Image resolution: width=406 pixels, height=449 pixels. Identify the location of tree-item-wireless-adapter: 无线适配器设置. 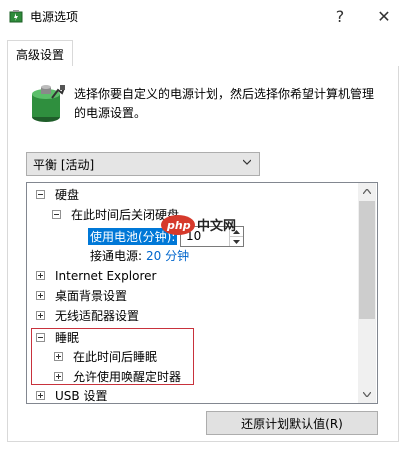
(87, 315).